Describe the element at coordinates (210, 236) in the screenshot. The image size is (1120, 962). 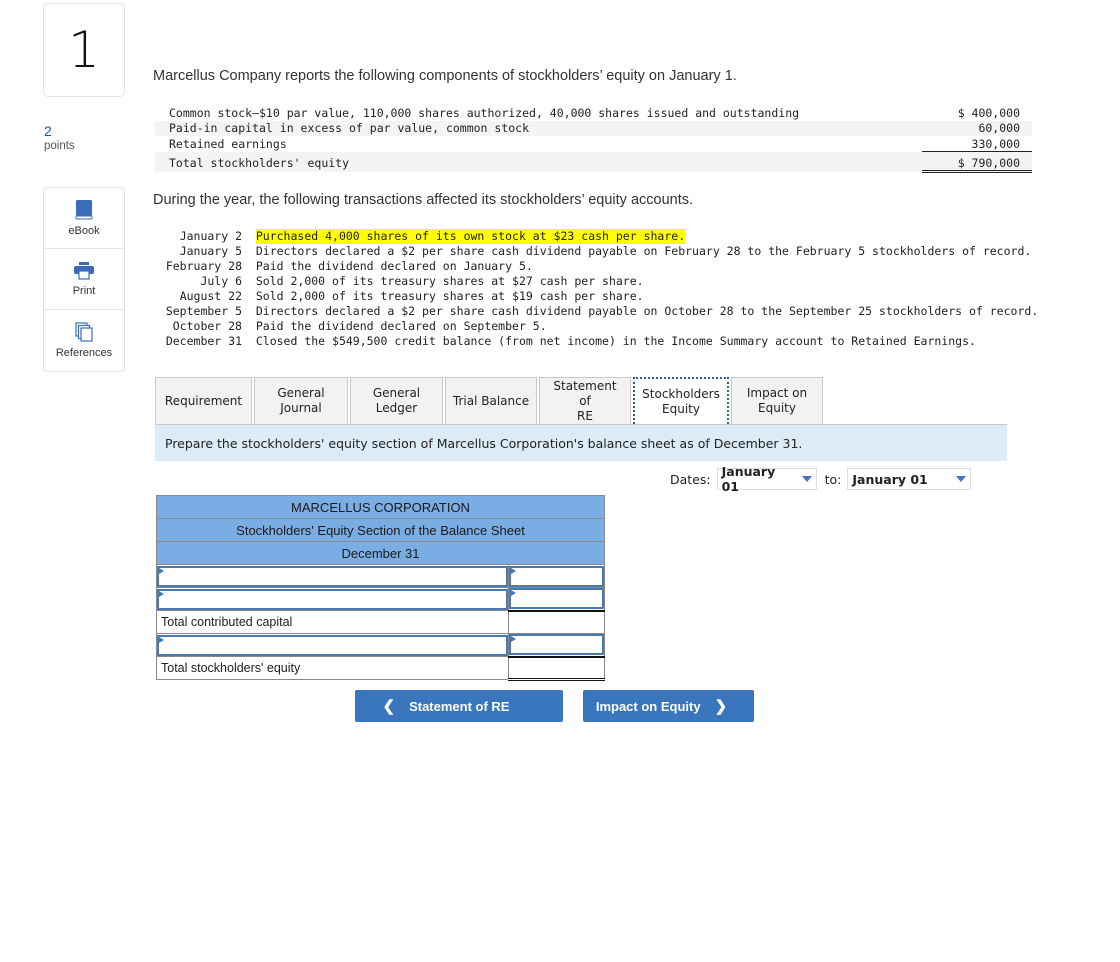
I see `transaction-date: January 2` at that location.